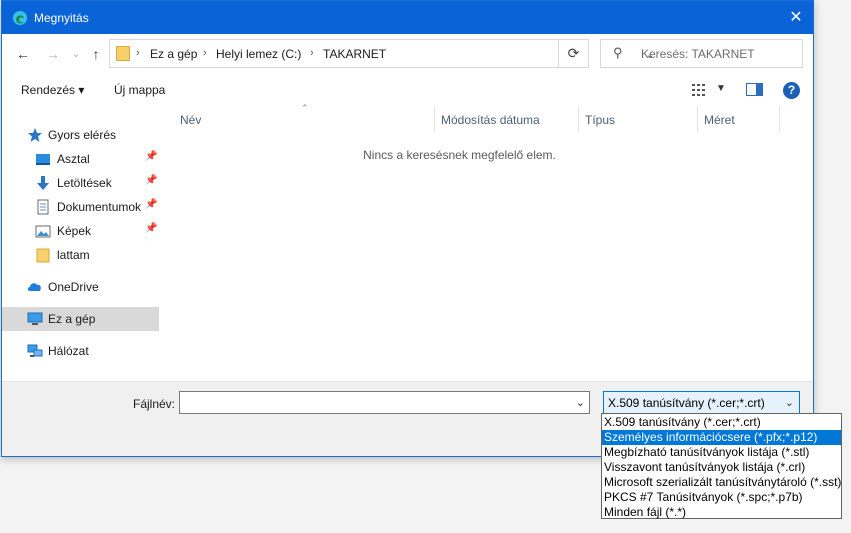 The width and height of the screenshot is (851, 533). What do you see at coordinates (74, 231) in the screenshot?
I see `sidebar-item-label: Képek` at bounding box center [74, 231].